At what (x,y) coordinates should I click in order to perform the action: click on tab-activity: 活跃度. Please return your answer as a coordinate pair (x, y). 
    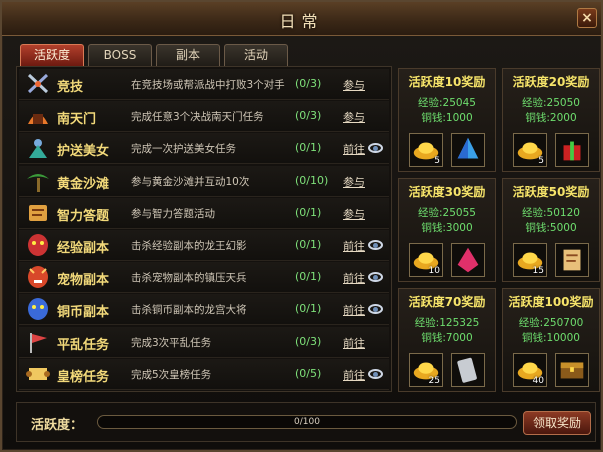
    Looking at the image, I should click on (52, 55).